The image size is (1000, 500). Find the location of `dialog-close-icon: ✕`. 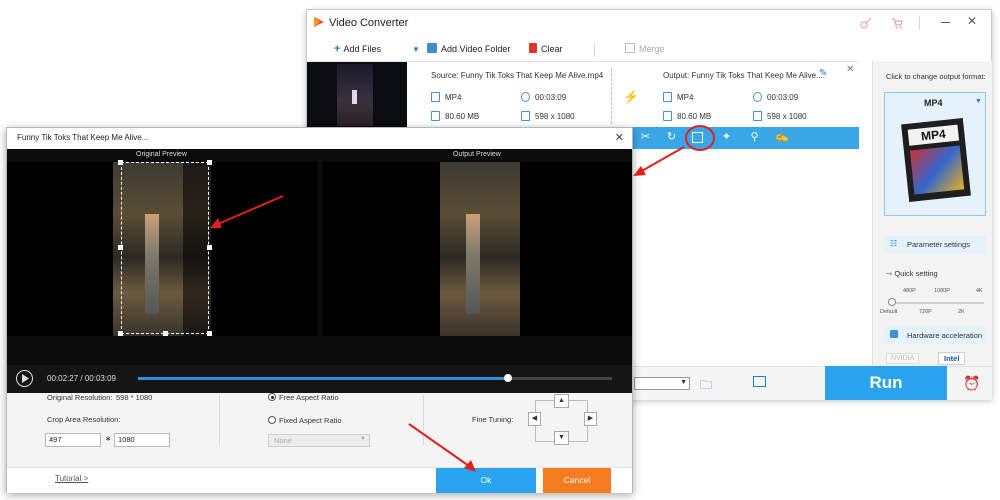

dialog-close-icon: ✕ is located at coordinates (619, 137).